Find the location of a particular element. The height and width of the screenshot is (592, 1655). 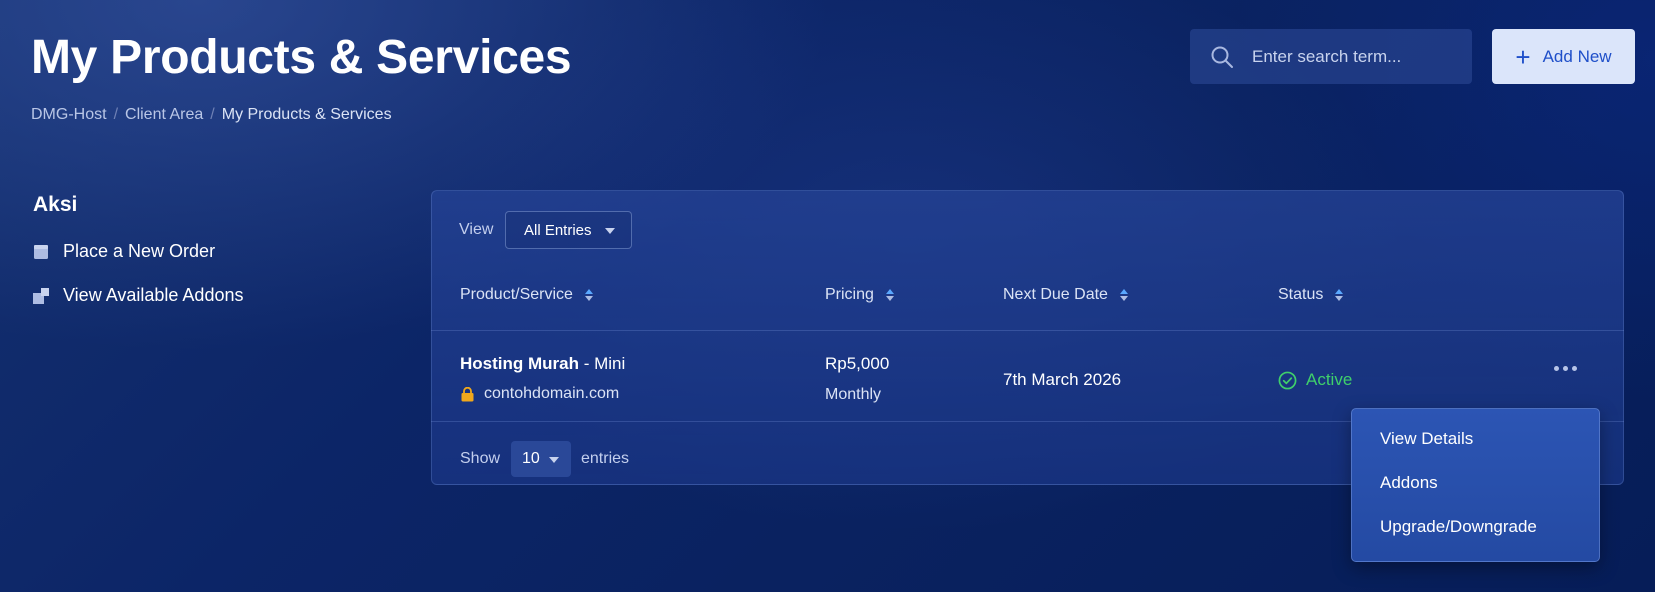

product-domain: contohdomain.com is located at coordinates (540, 394).